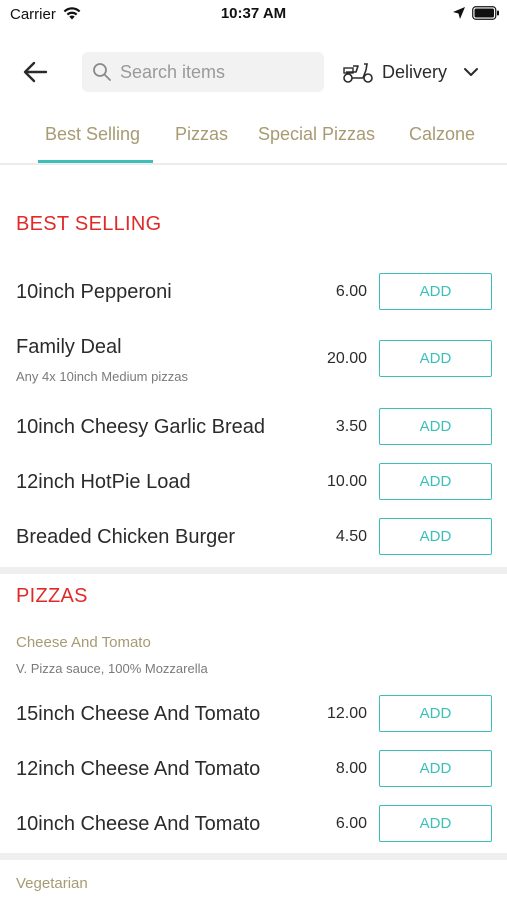 Image resolution: width=507 pixels, height=900 pixels. Describe the element at coordinates (316, 134) in the screenshot. I see `tab-special-pizzas: Special Pizzas` at that location.